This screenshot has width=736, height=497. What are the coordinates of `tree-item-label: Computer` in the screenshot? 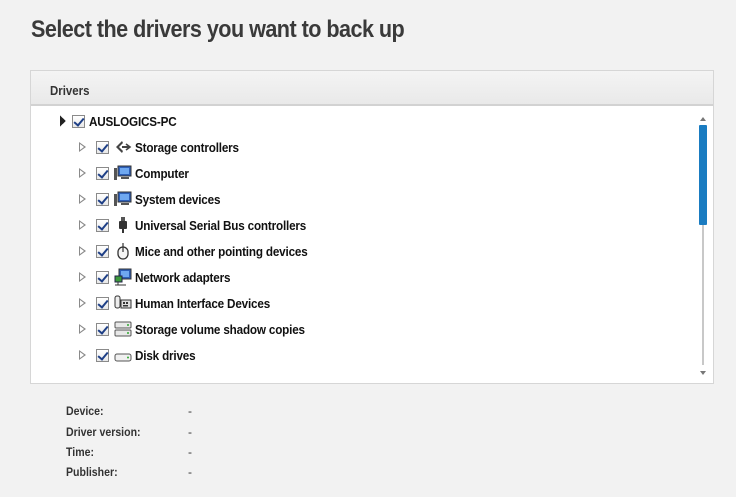 It's located at (162, 173).